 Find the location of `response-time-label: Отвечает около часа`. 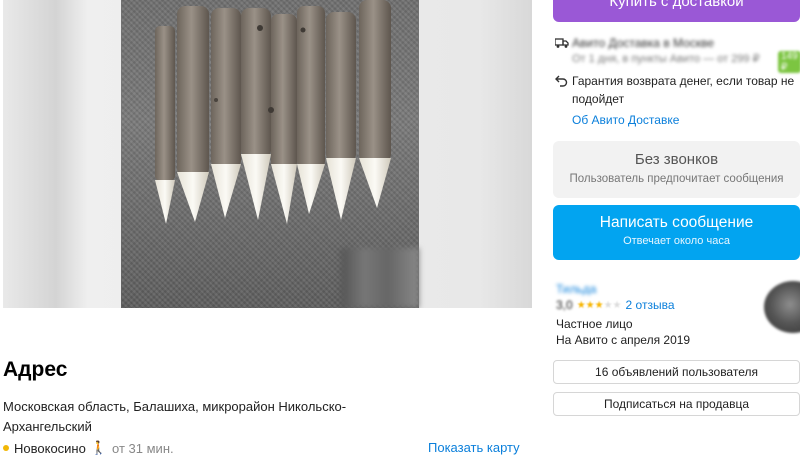

response-time-label: Отвечает около часа is located at coordinates (676, 241).